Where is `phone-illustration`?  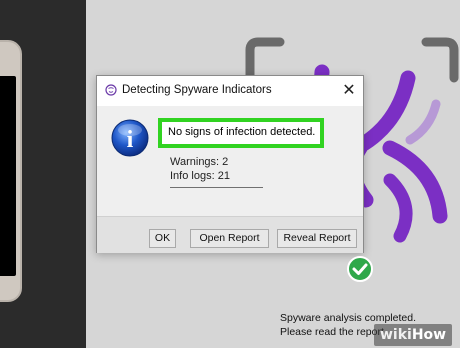 phone-illustration is located at coordinates (11, 171).